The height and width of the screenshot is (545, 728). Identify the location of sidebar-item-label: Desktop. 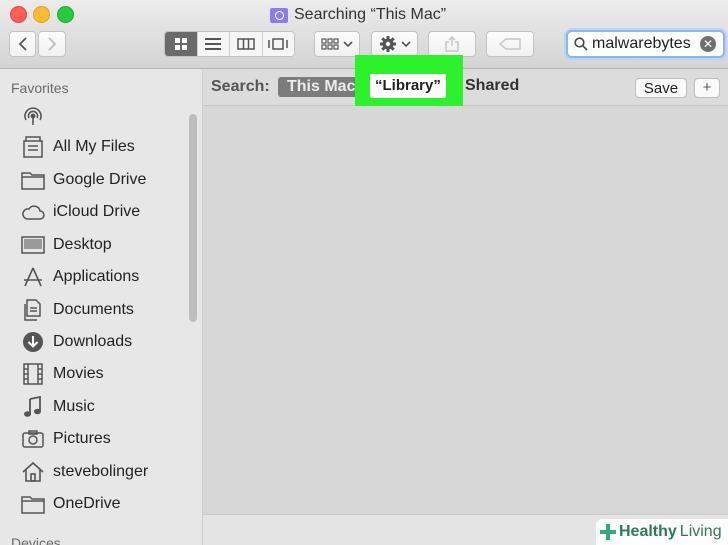
(82, 244).